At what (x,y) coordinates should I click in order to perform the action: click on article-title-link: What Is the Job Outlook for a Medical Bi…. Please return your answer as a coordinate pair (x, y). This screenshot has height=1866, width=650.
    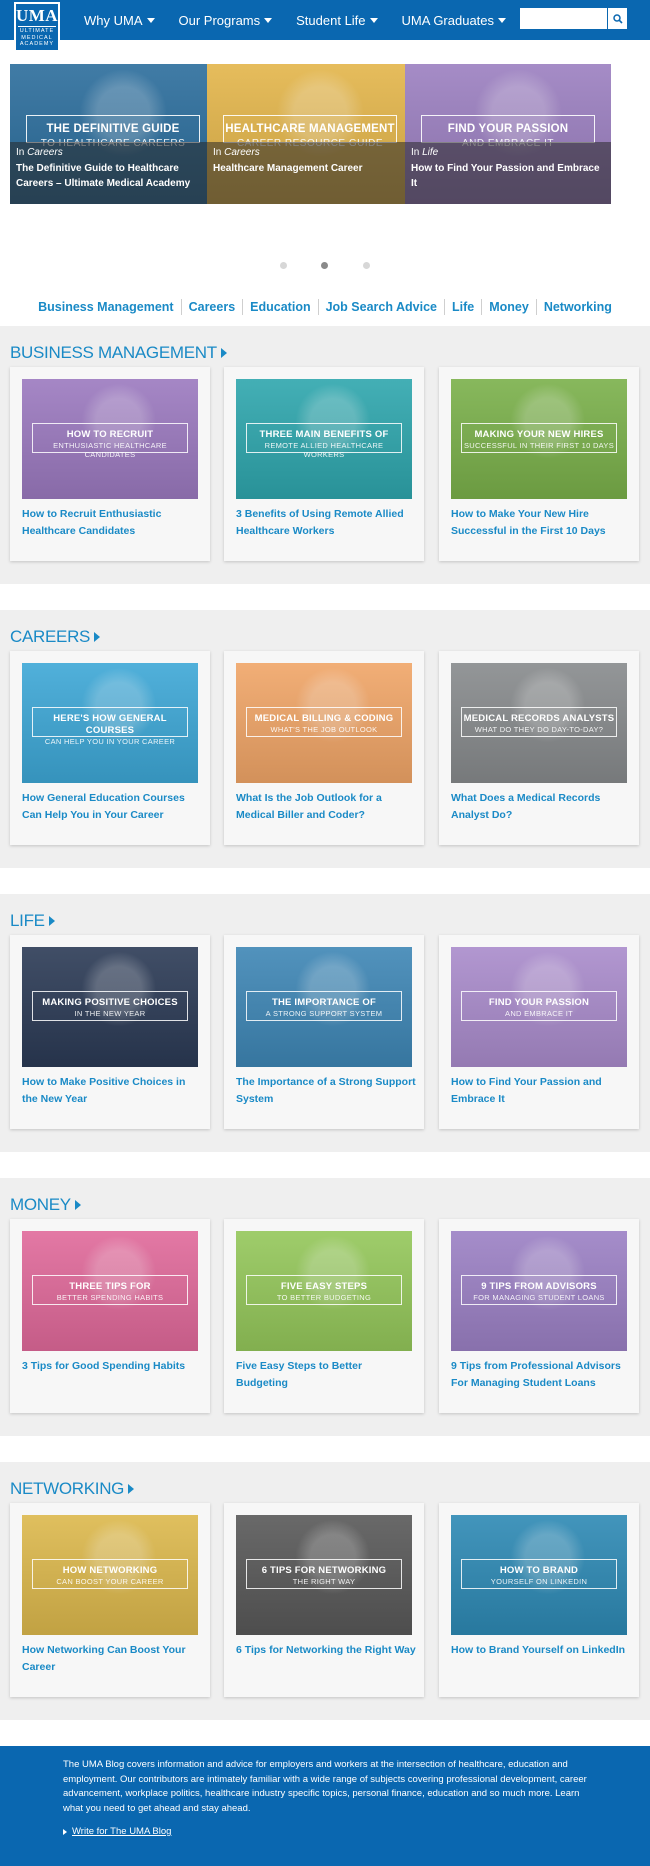
    Looking at the image, I should click on (326, 806).